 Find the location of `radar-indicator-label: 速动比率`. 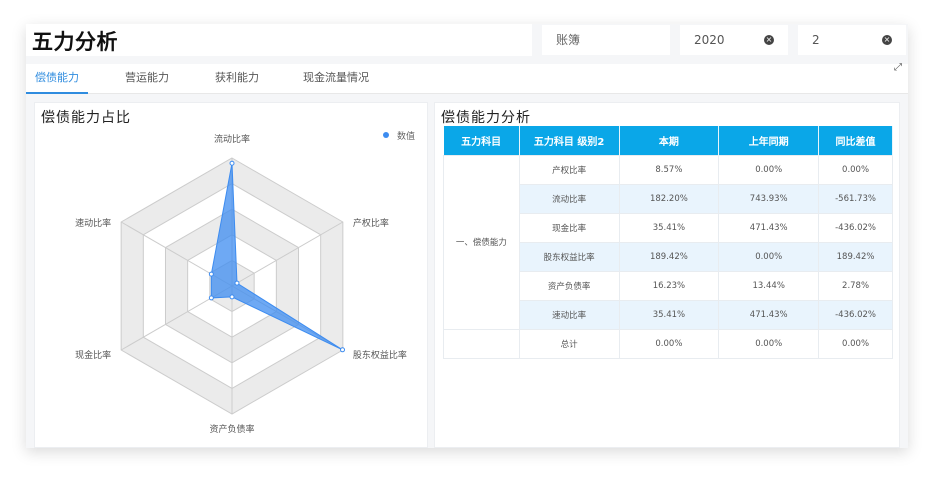

radar-indicator-label: 速动比率 is located at coordinates (93, 223).